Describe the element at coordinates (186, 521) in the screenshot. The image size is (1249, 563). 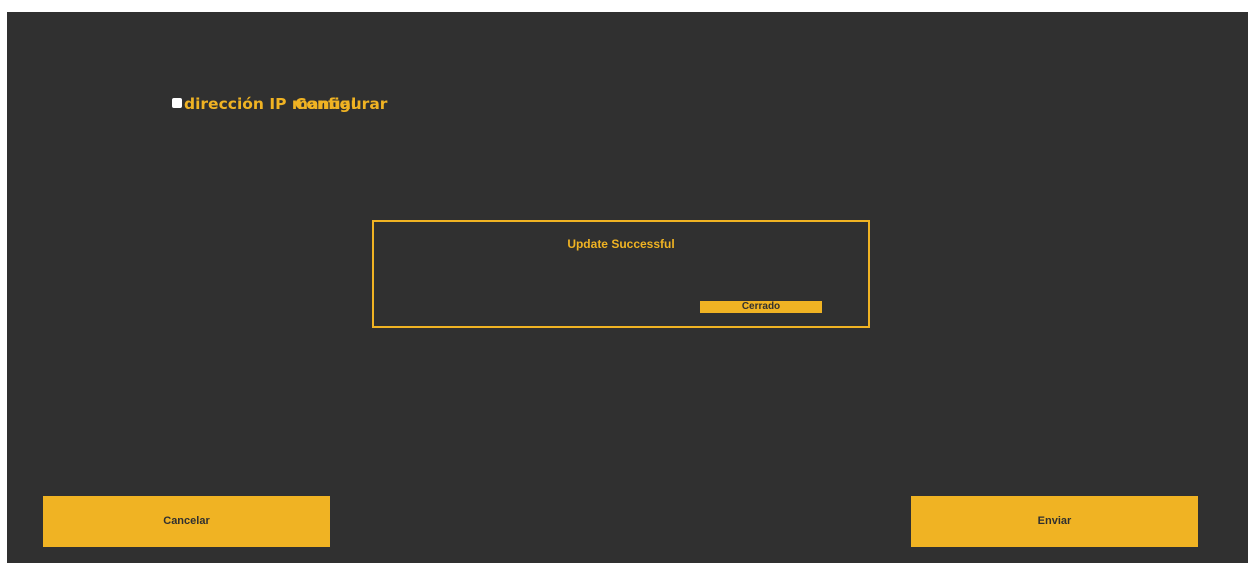
I see `cancel-button: Cancelar` at that location.